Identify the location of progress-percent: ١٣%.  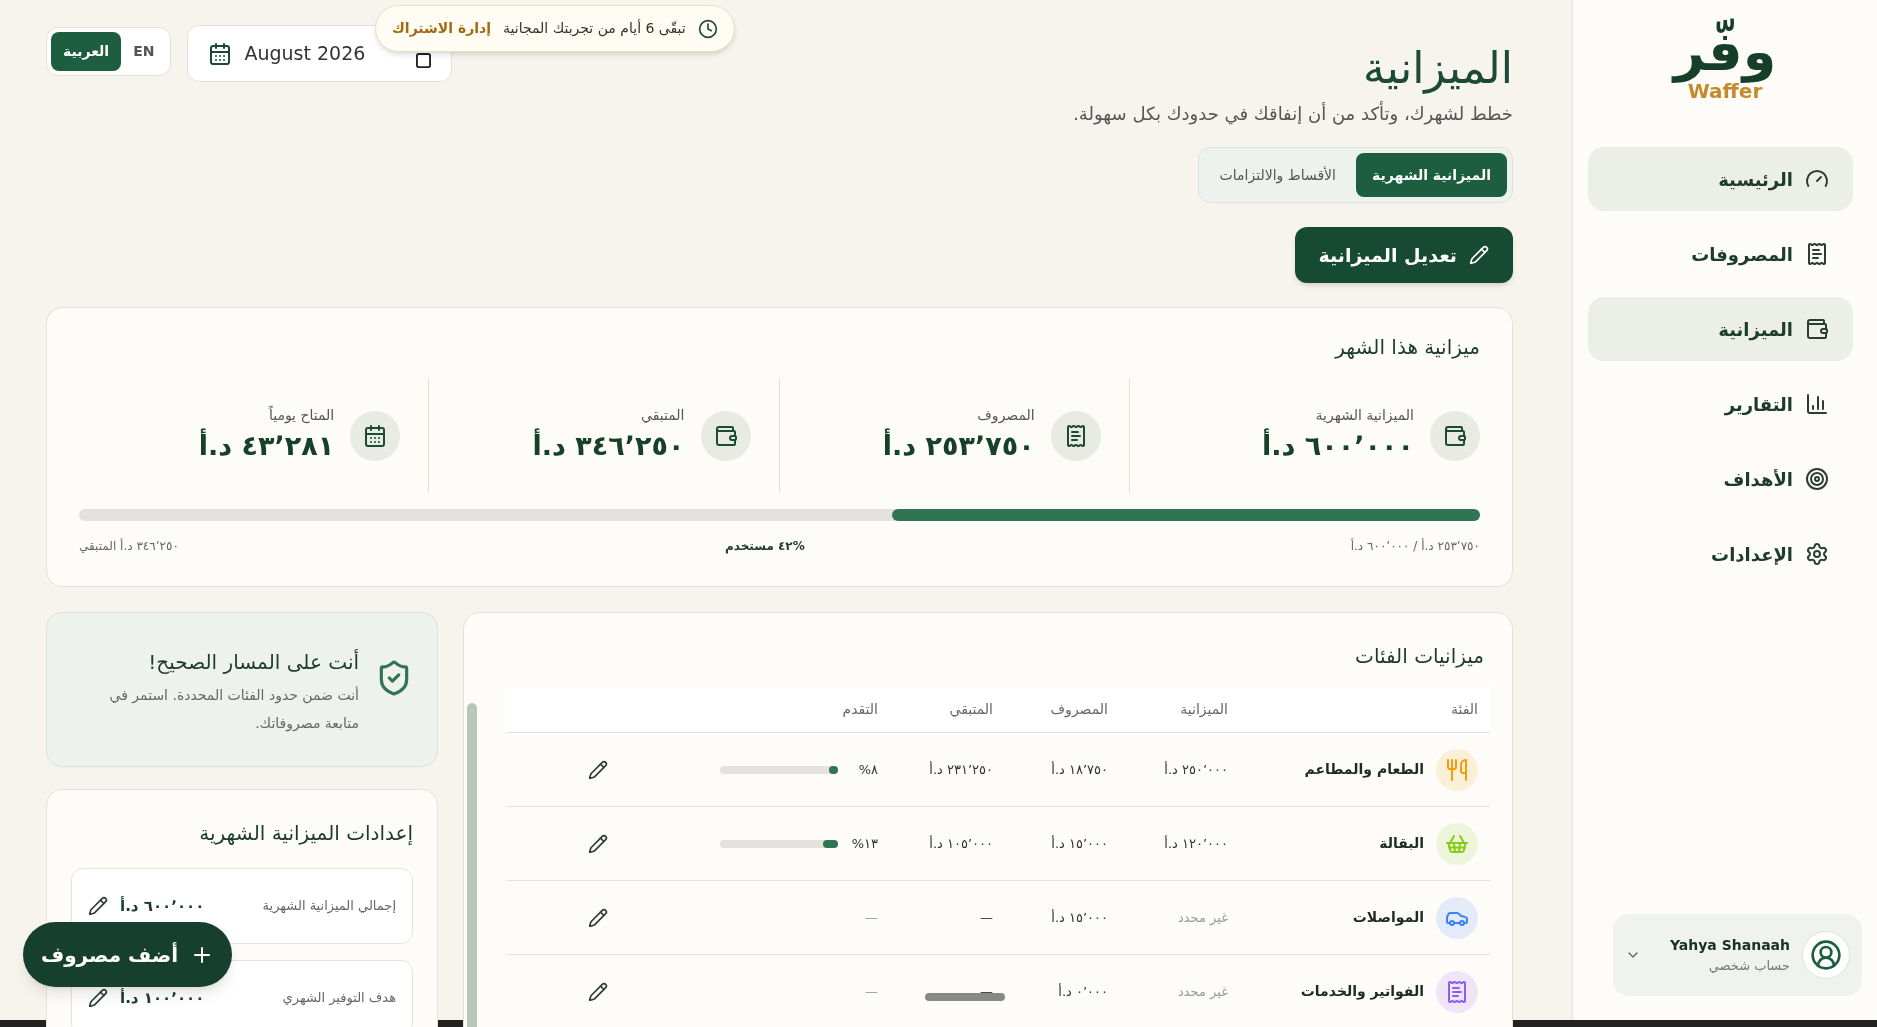
(864, 843).